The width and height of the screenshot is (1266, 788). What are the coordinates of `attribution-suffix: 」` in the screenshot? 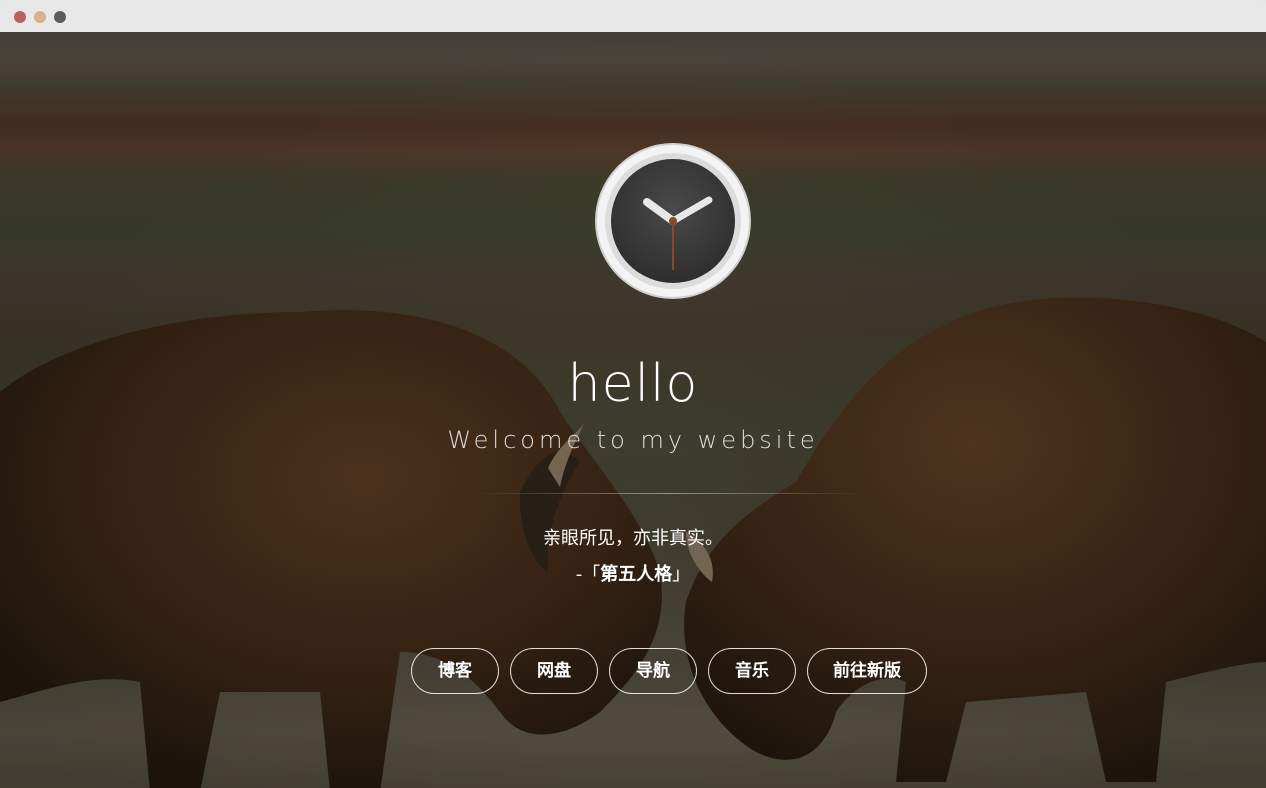 It's located at (681, 574).